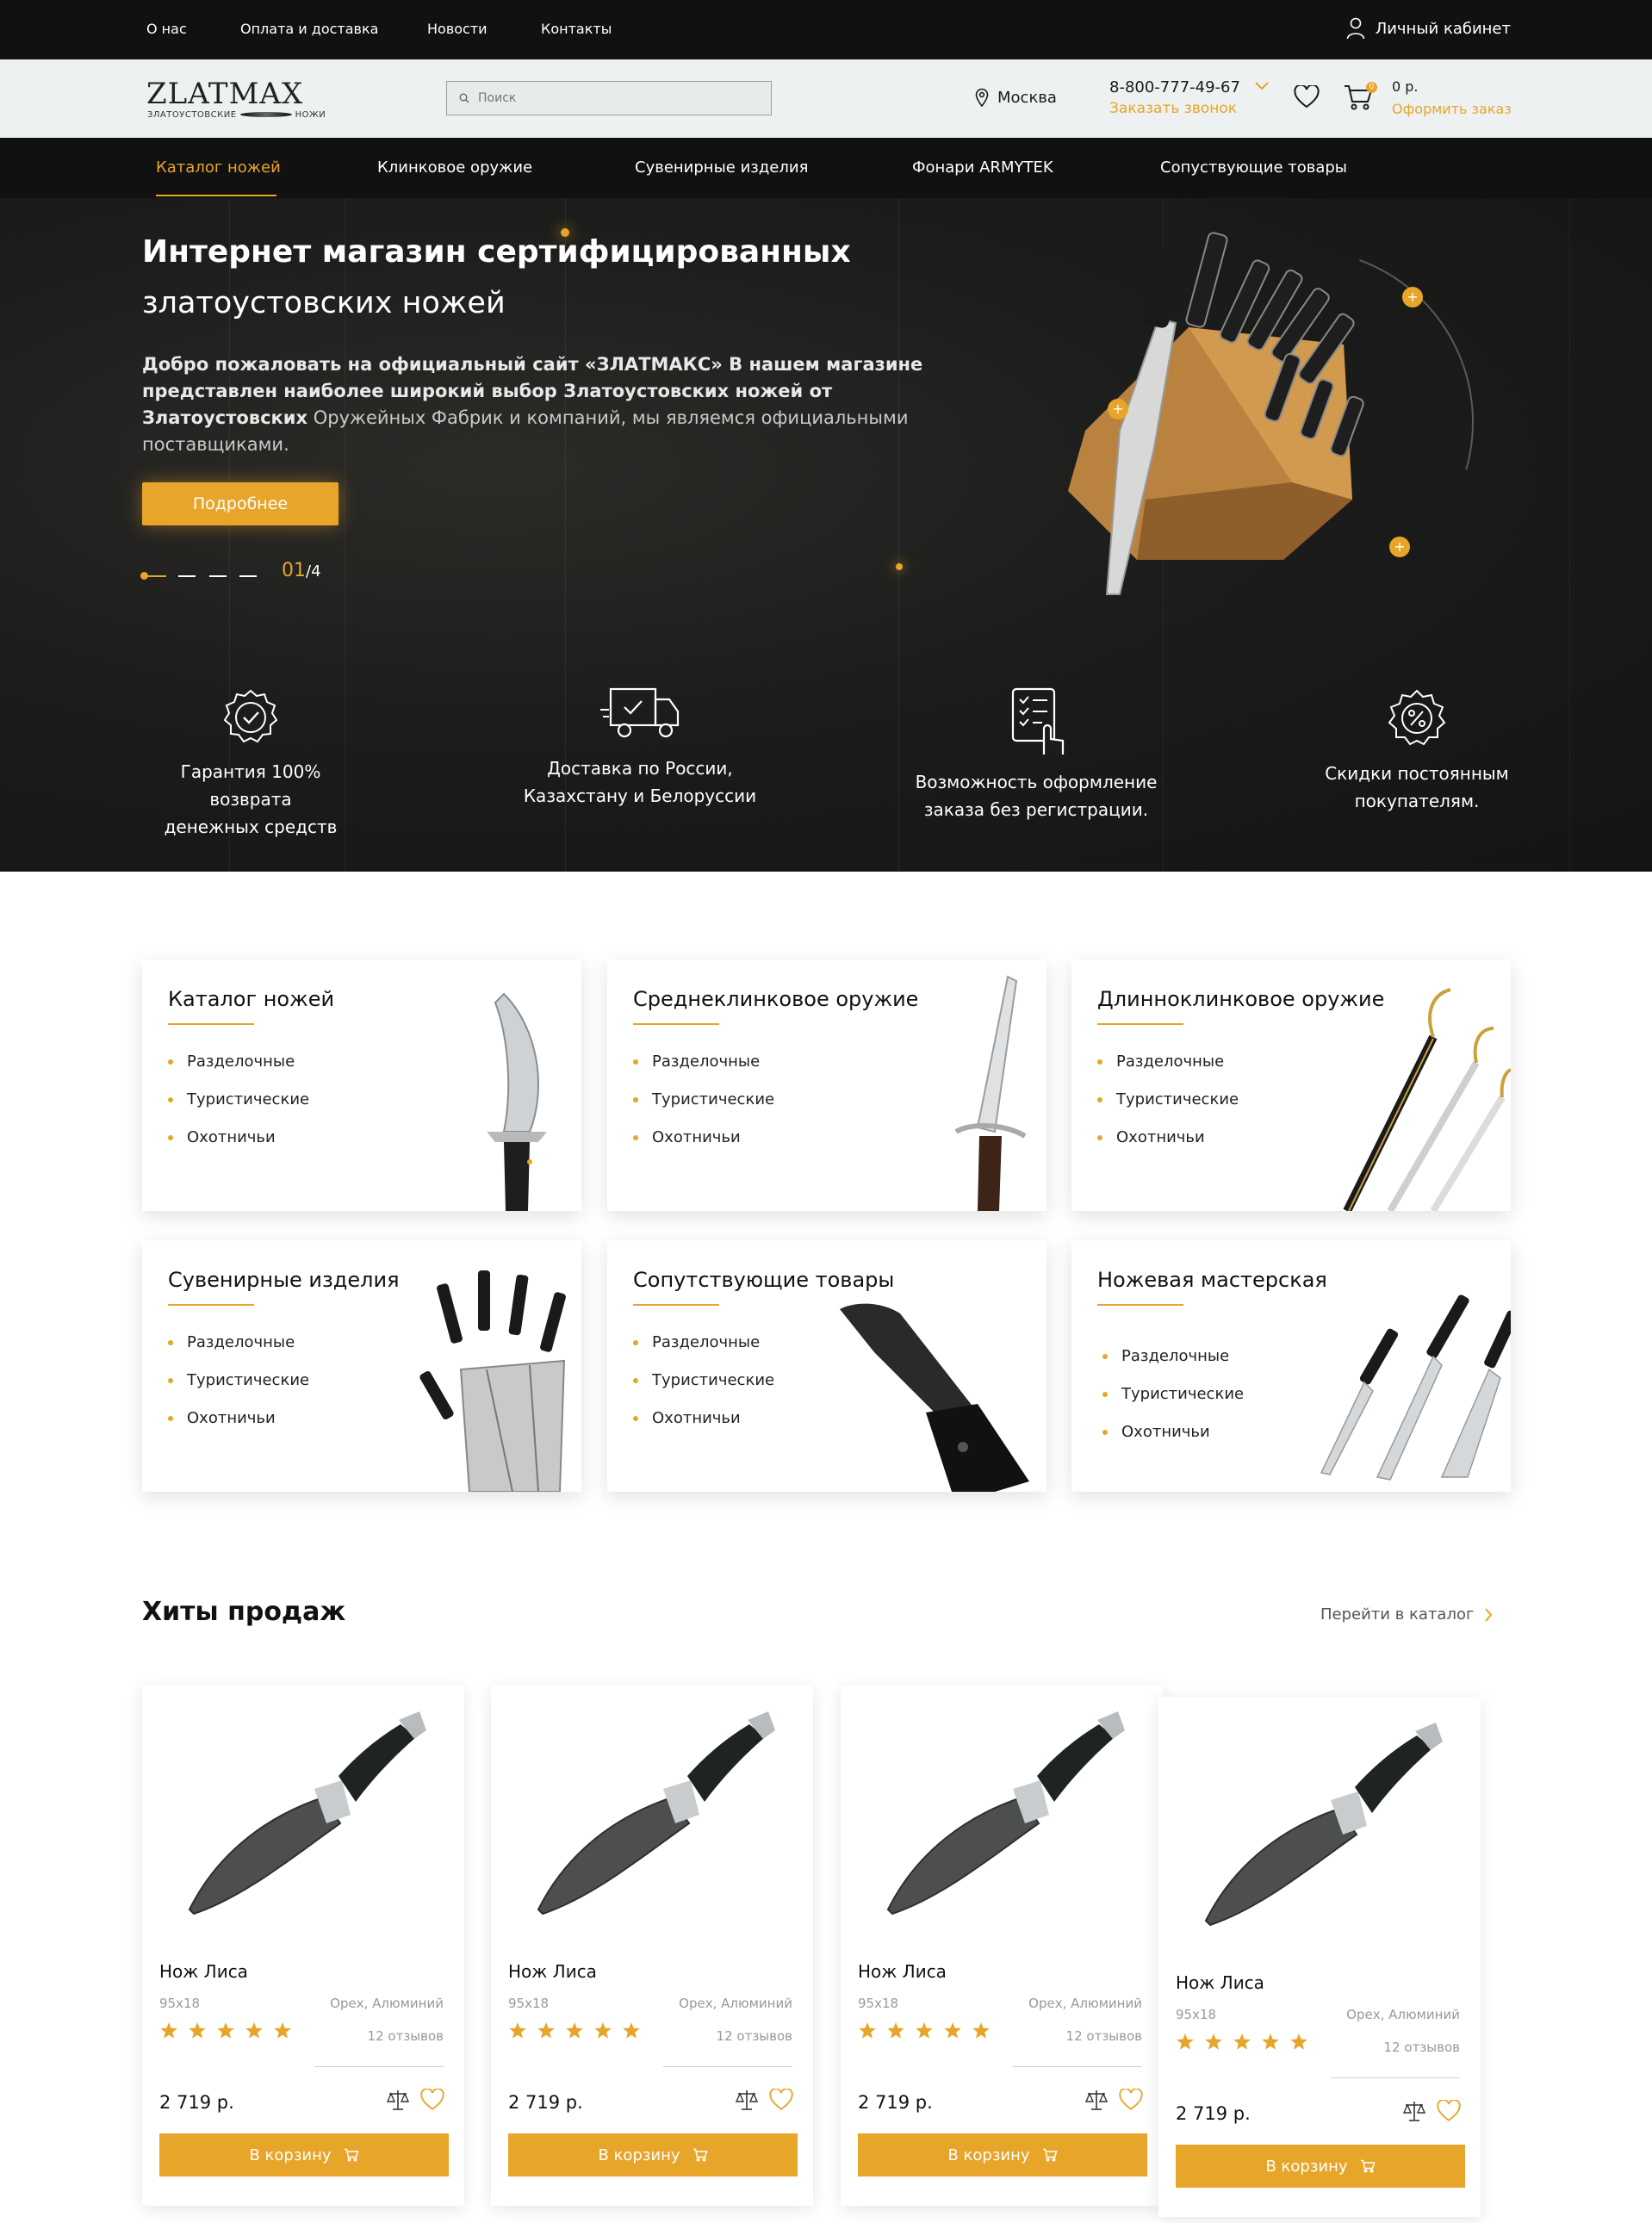 The width and height of the screenshot is (1652, 2223). What do you see at coordinates (1174, 87) in the screenshot?
I see `phone-number: 8-800-777-49-67` at bounding box center [1174, 87].